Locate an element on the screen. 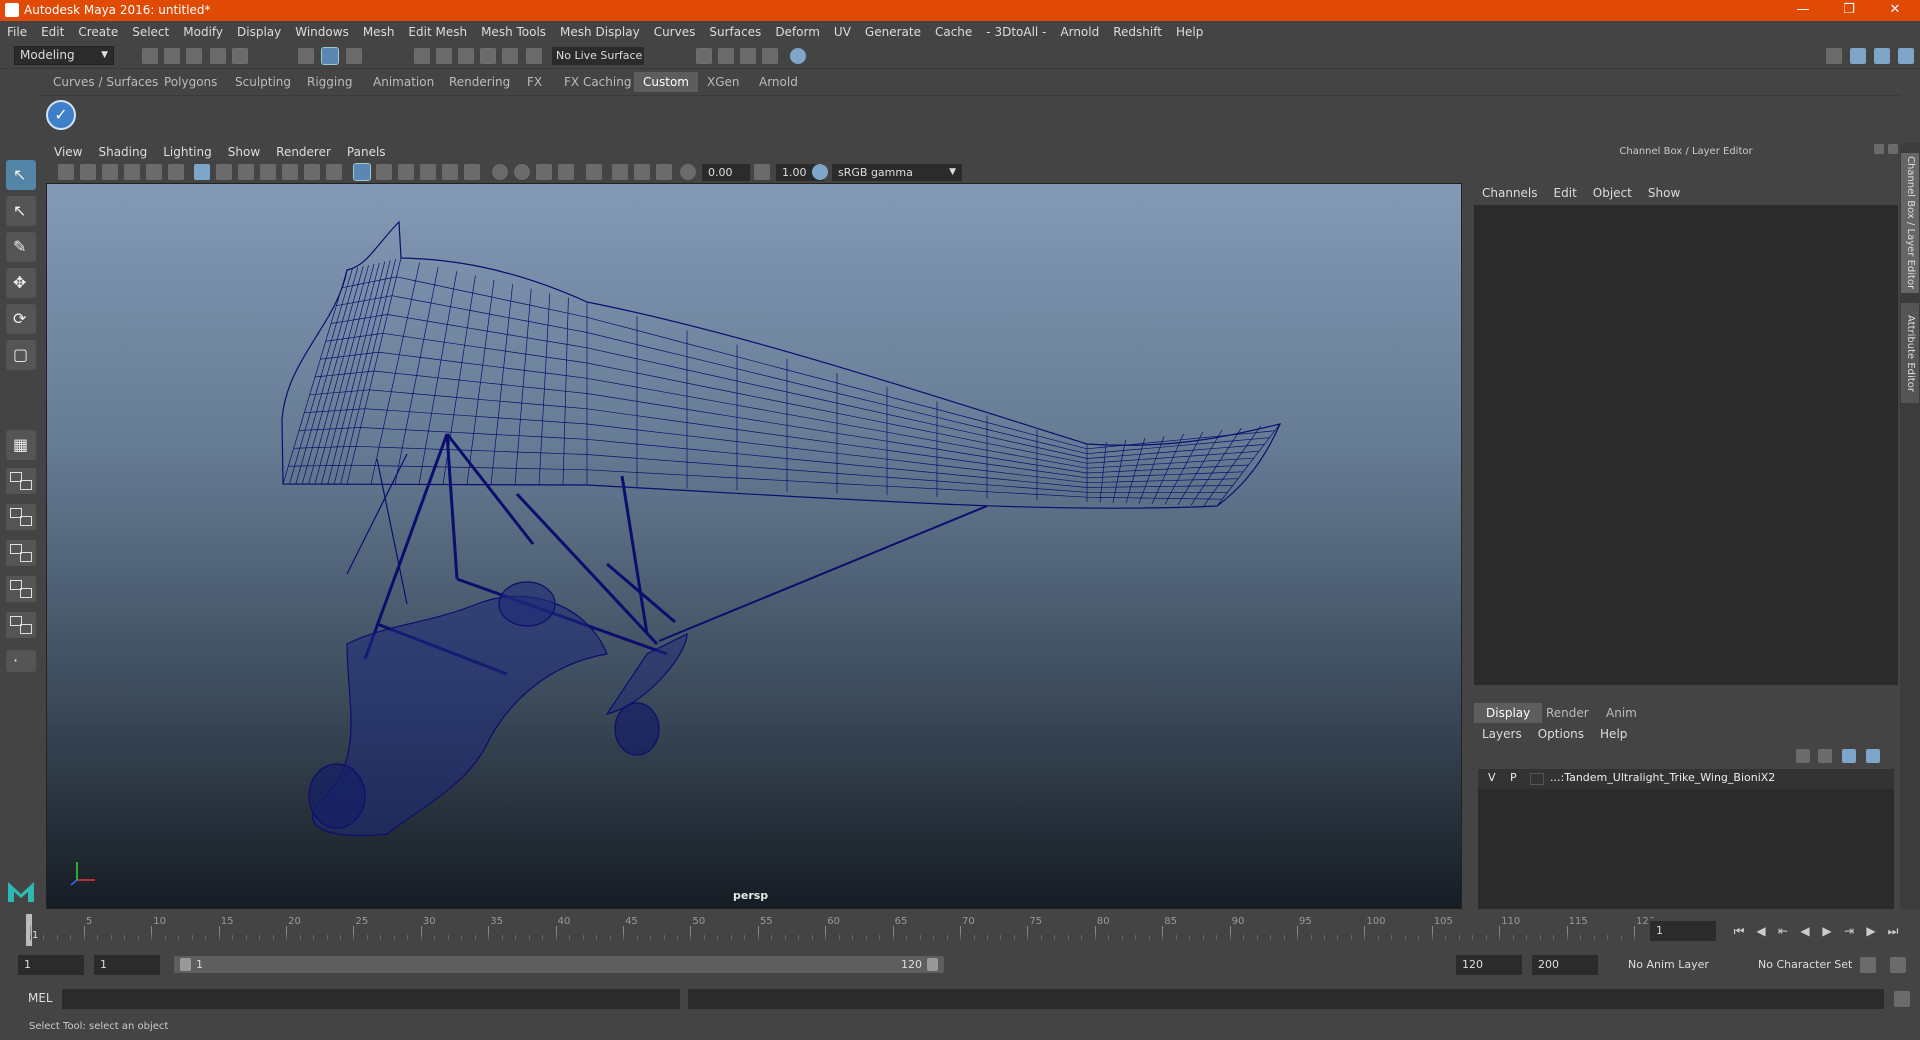 The height and width of the screenshot is (1040, 1920). range-slider: 1 120 is located at coordinates (559, 964).